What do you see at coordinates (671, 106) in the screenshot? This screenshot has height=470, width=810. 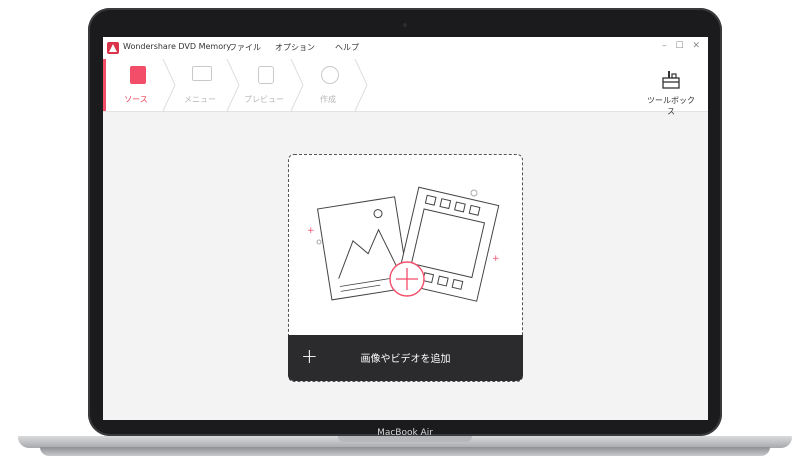 I see `toolbox-label: ツールボックス` at bounding box center [671, 106].